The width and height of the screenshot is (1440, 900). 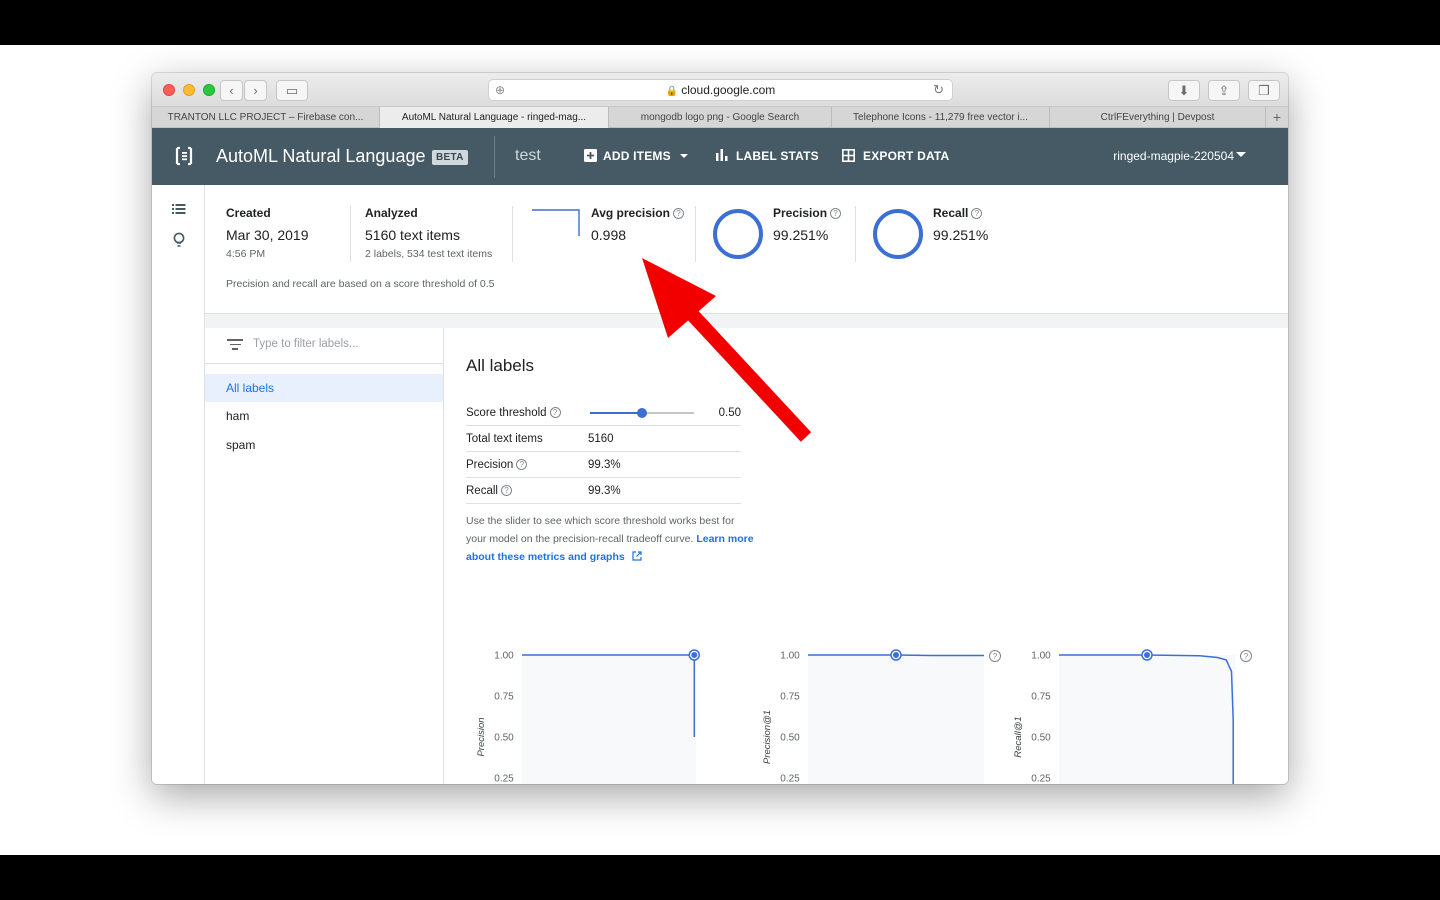 I want to click on bar-chart-icon, so click(x=722, y=155).